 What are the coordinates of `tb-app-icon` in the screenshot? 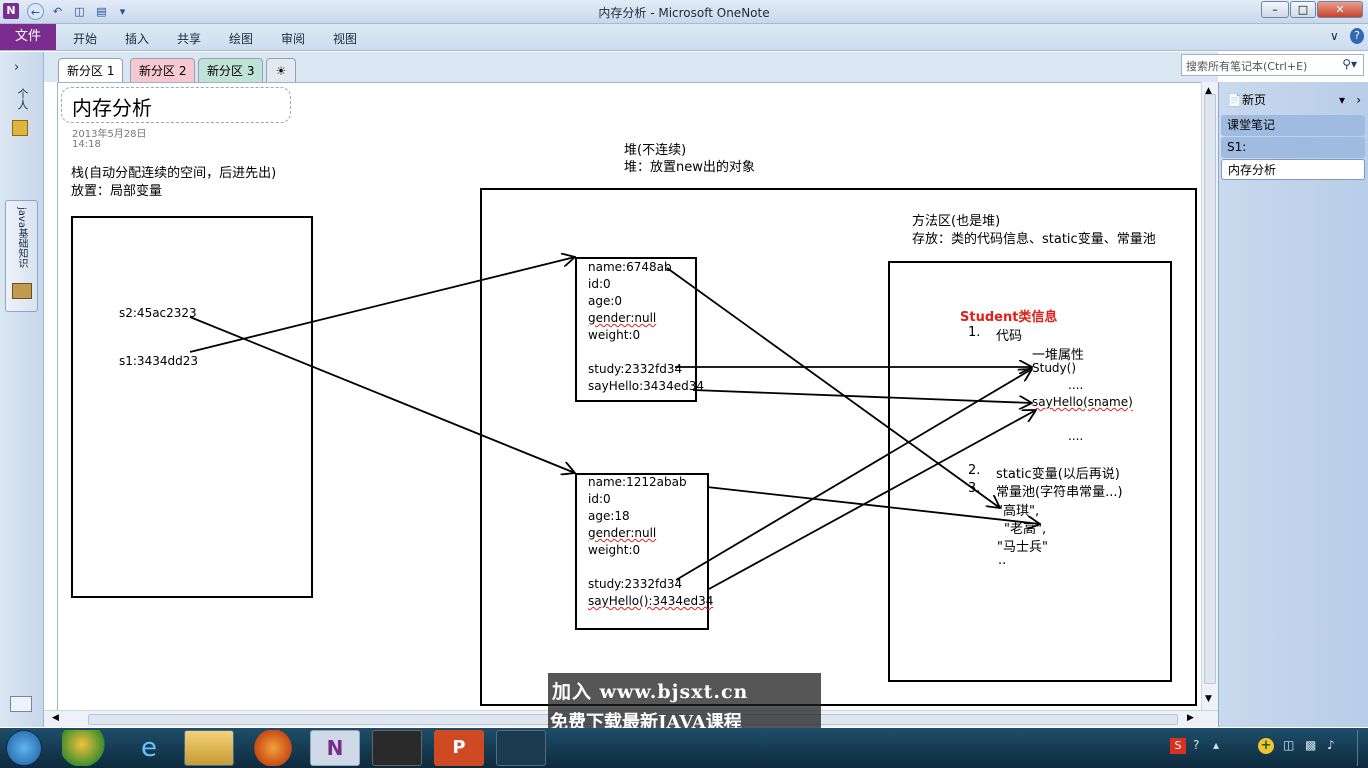 It's located at (87, 748).